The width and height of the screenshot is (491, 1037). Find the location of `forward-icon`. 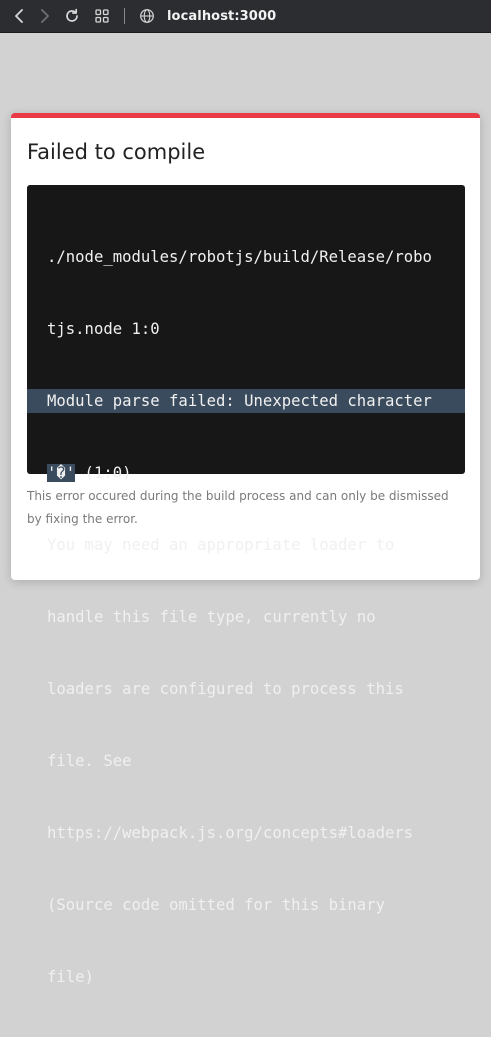

forward-icon is located at coordinates (44, 16).